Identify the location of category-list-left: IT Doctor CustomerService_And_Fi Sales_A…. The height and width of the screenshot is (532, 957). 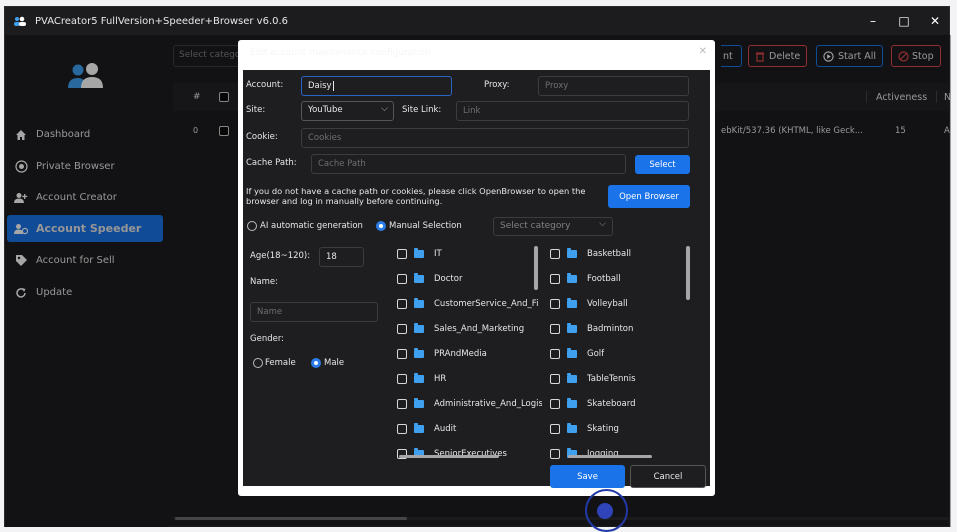
(466, 351).